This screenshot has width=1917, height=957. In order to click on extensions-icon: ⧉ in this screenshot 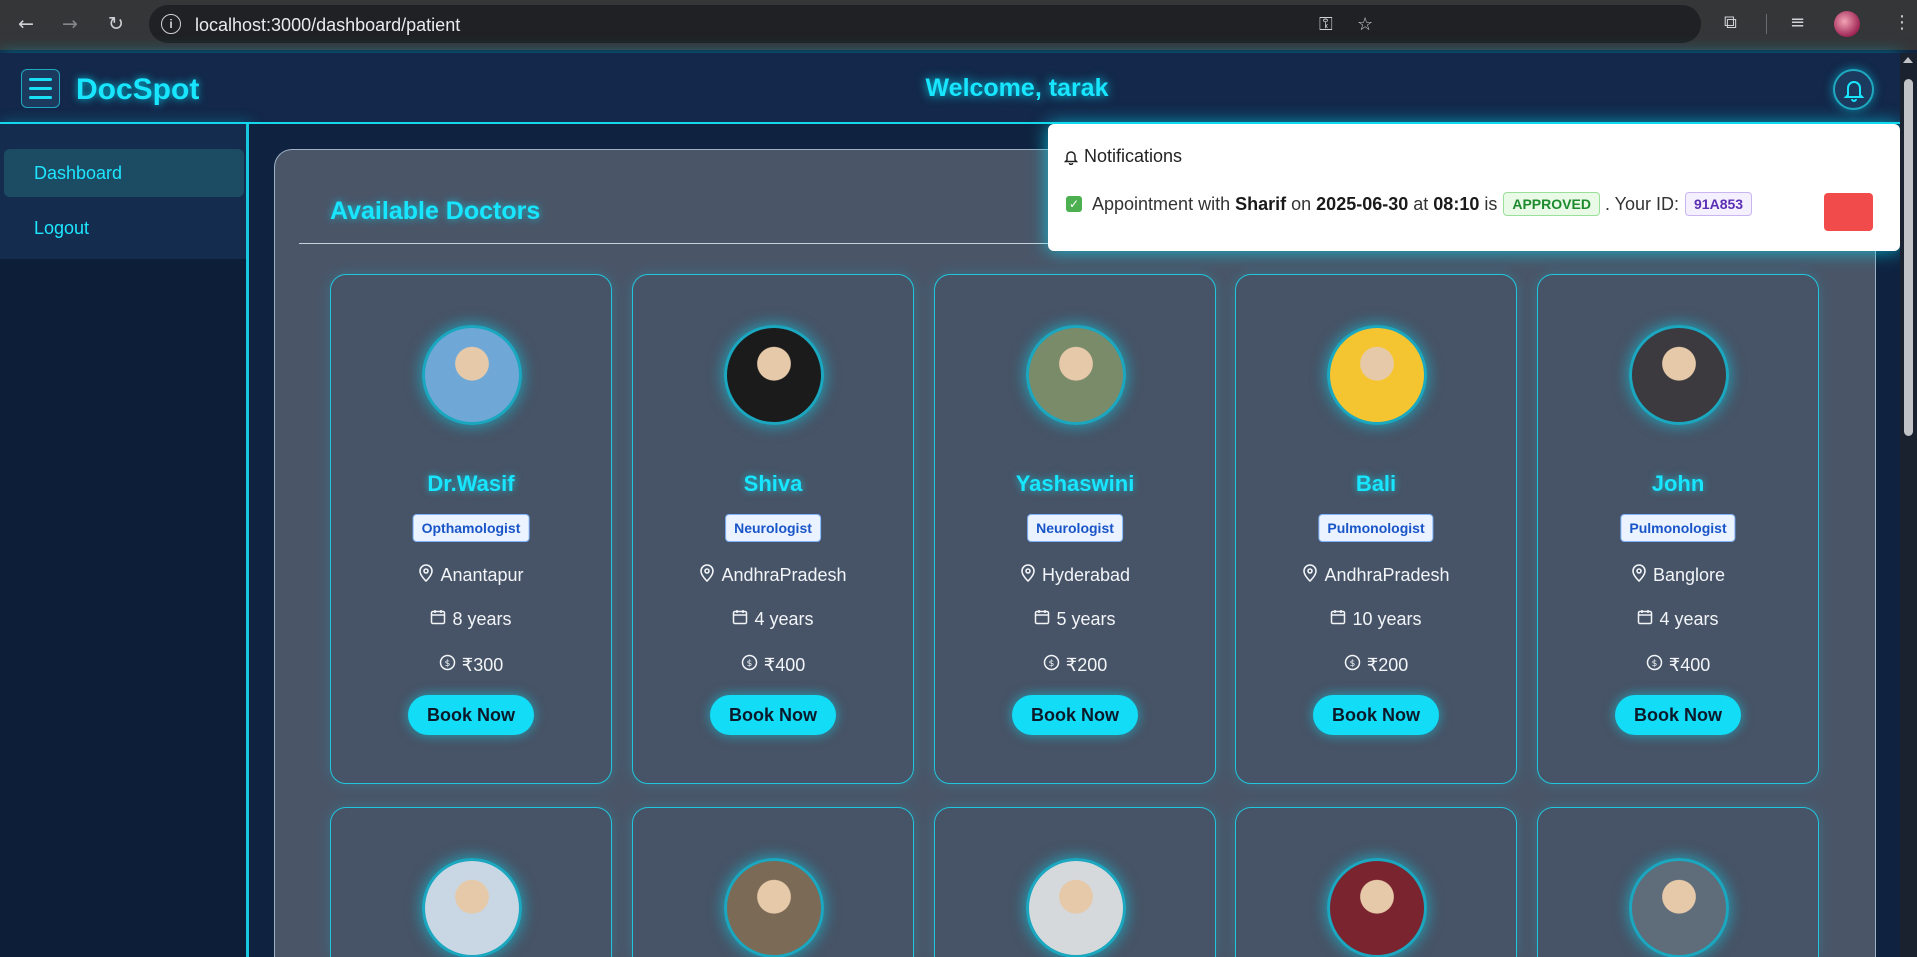, I will do `click(1730, 22)`.